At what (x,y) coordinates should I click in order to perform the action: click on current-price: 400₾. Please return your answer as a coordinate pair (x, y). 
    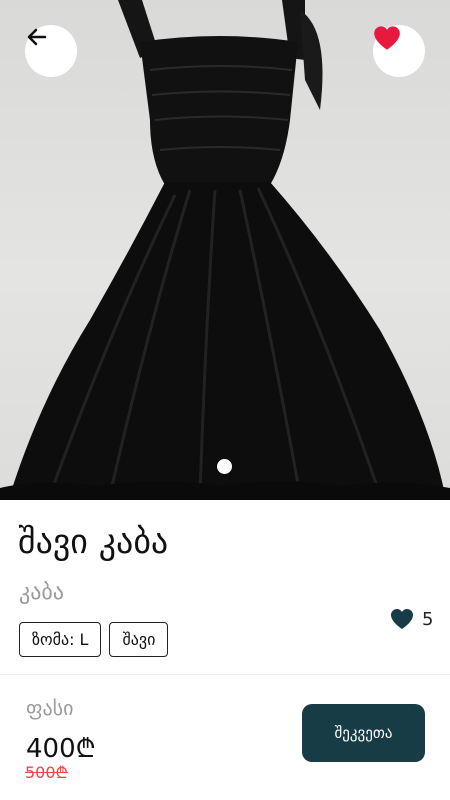
    Looking at the image, I should click on (61, 749).